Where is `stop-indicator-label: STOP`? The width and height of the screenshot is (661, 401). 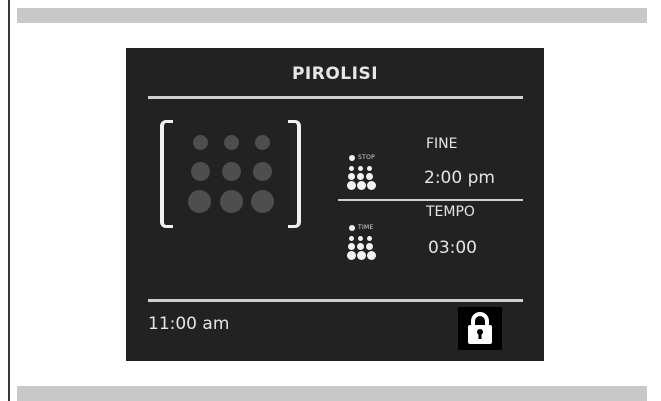
stop-indicator-label: STOP is located at coordinates (367, 157).